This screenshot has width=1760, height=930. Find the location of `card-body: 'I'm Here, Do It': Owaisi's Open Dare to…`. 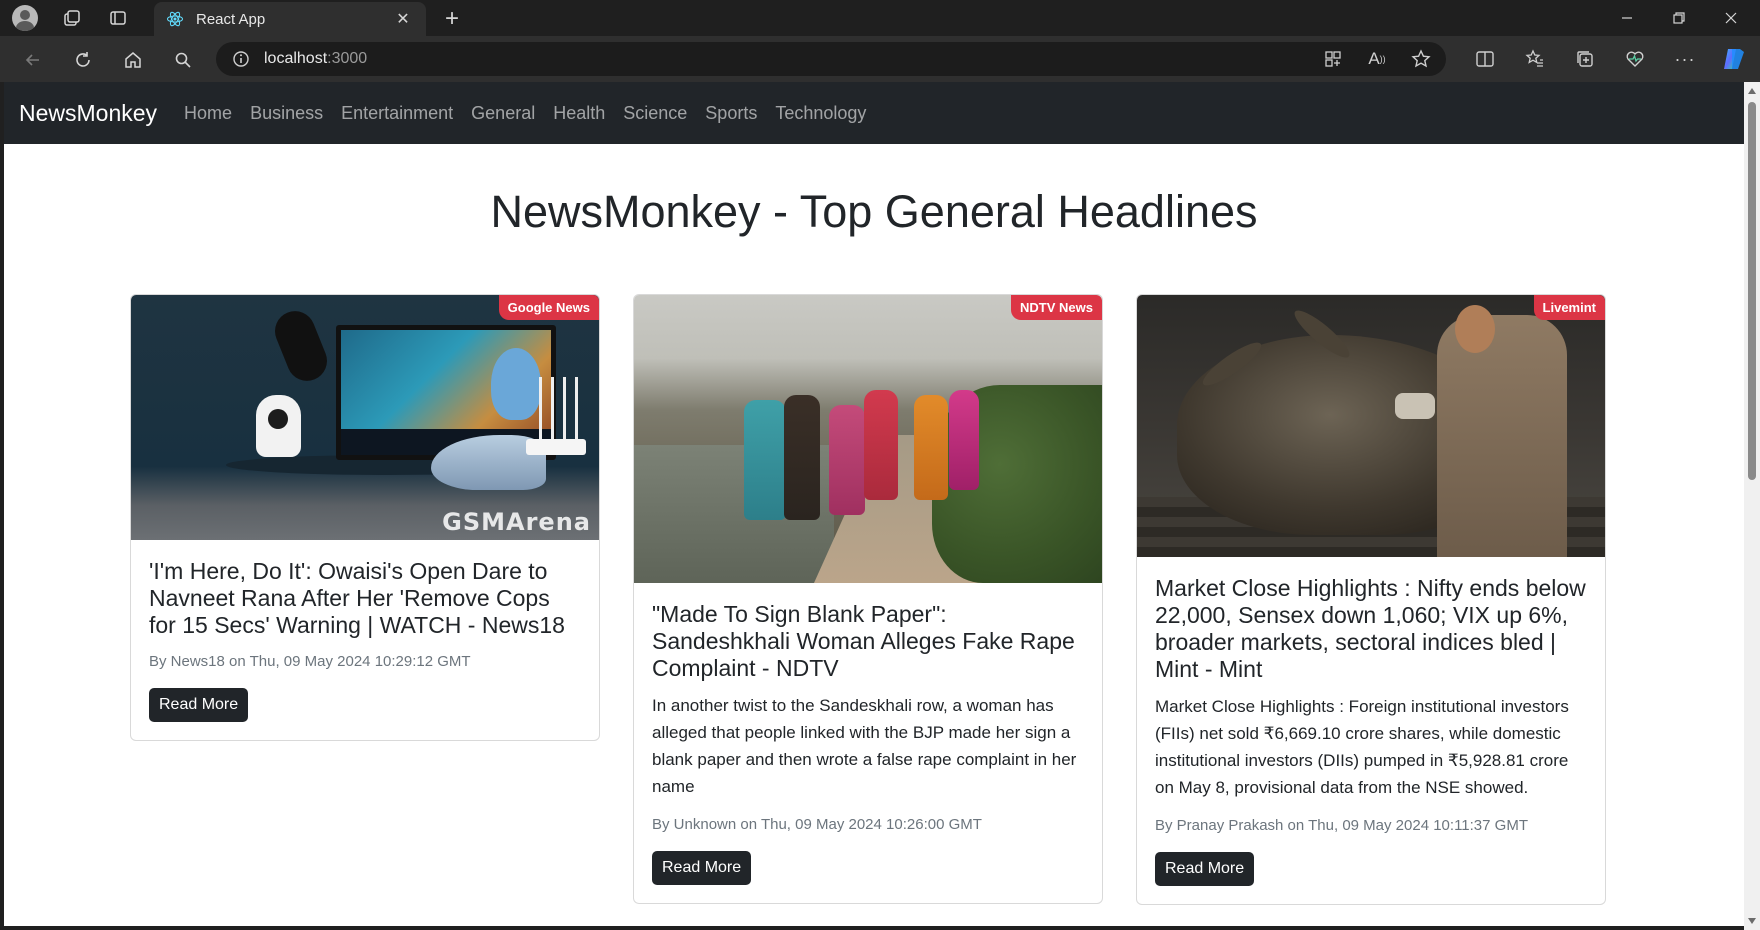

card-body: 'I'm Here, Do It': Owaisi's Open Dare to… is located at coordinates (365, 640).